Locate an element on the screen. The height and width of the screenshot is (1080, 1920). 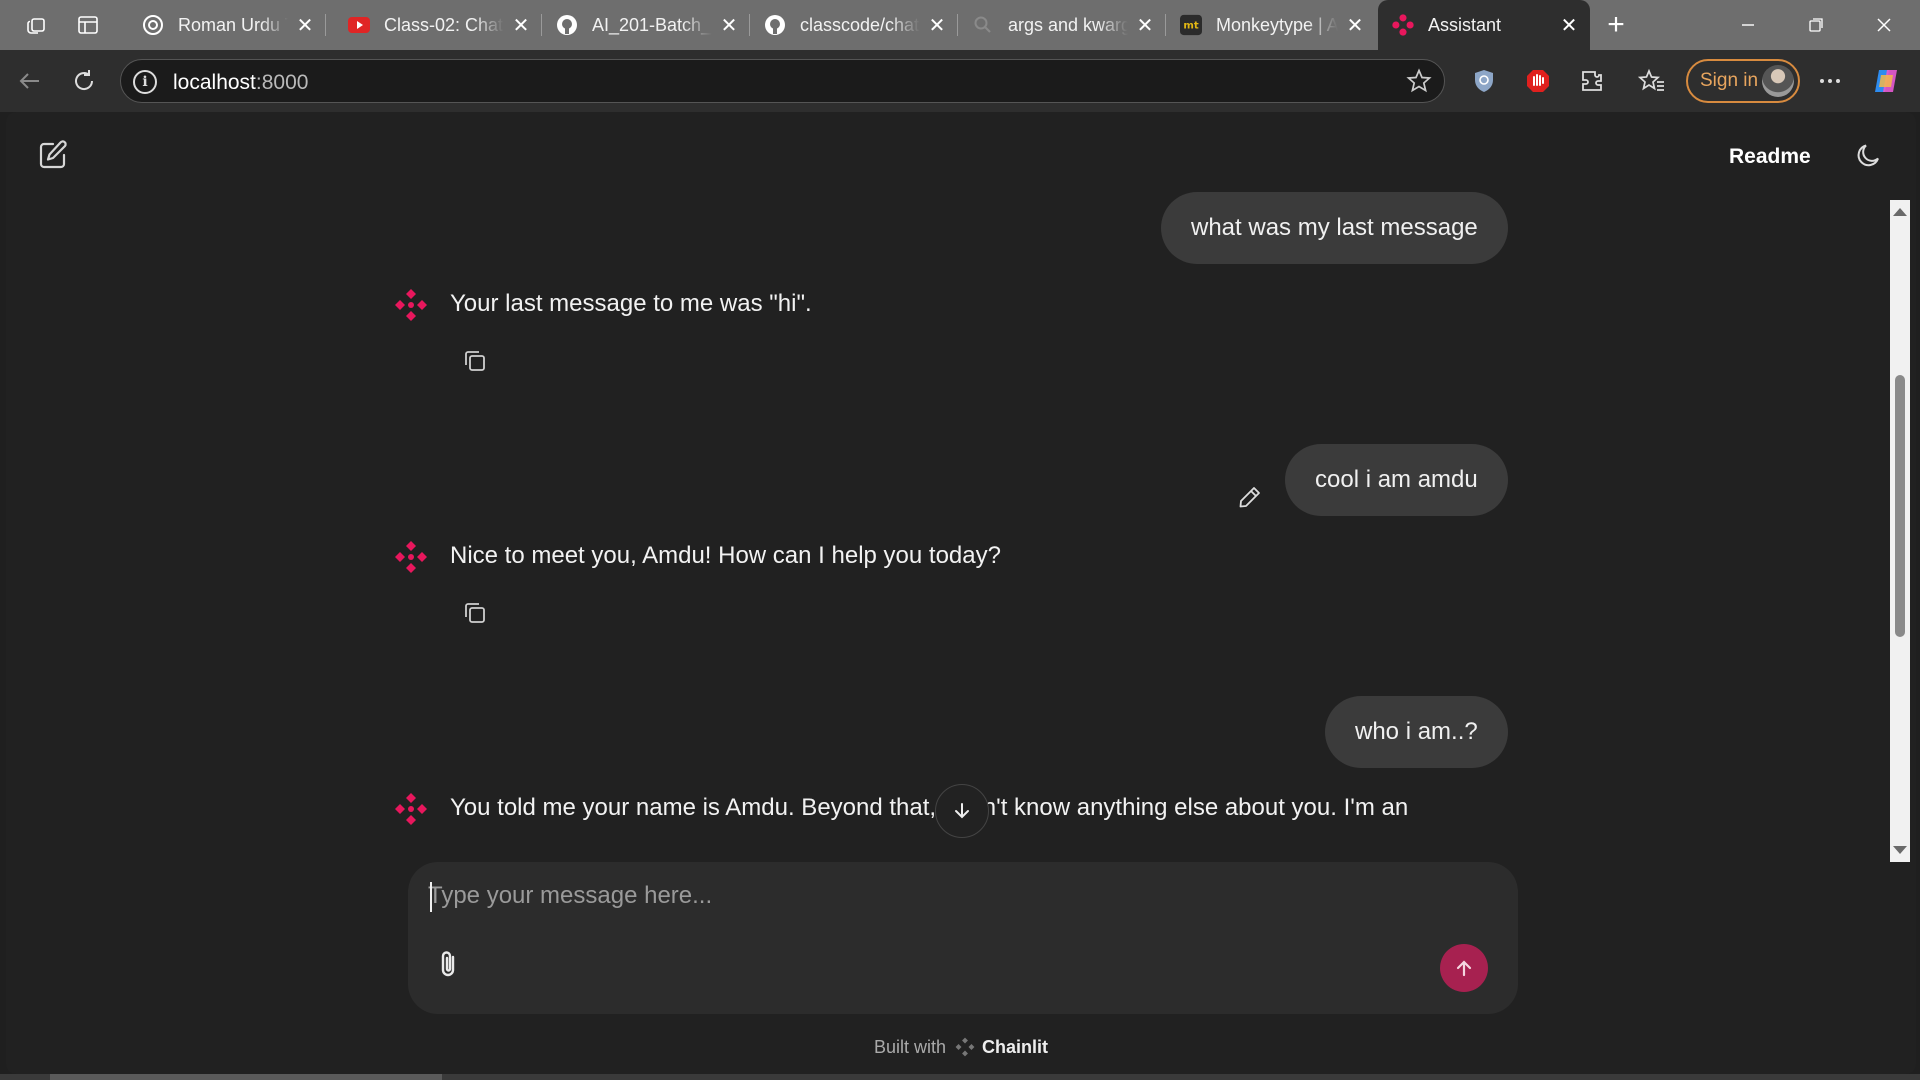
browser-toolbar: i localhost:8000 Sign in is located at coordinates (960, 81).